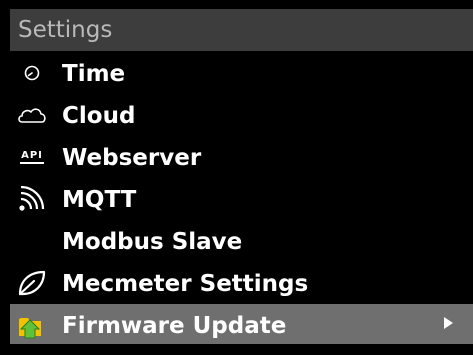  I want to click on menu-item-cloud: Cloud, so click(241, 115).